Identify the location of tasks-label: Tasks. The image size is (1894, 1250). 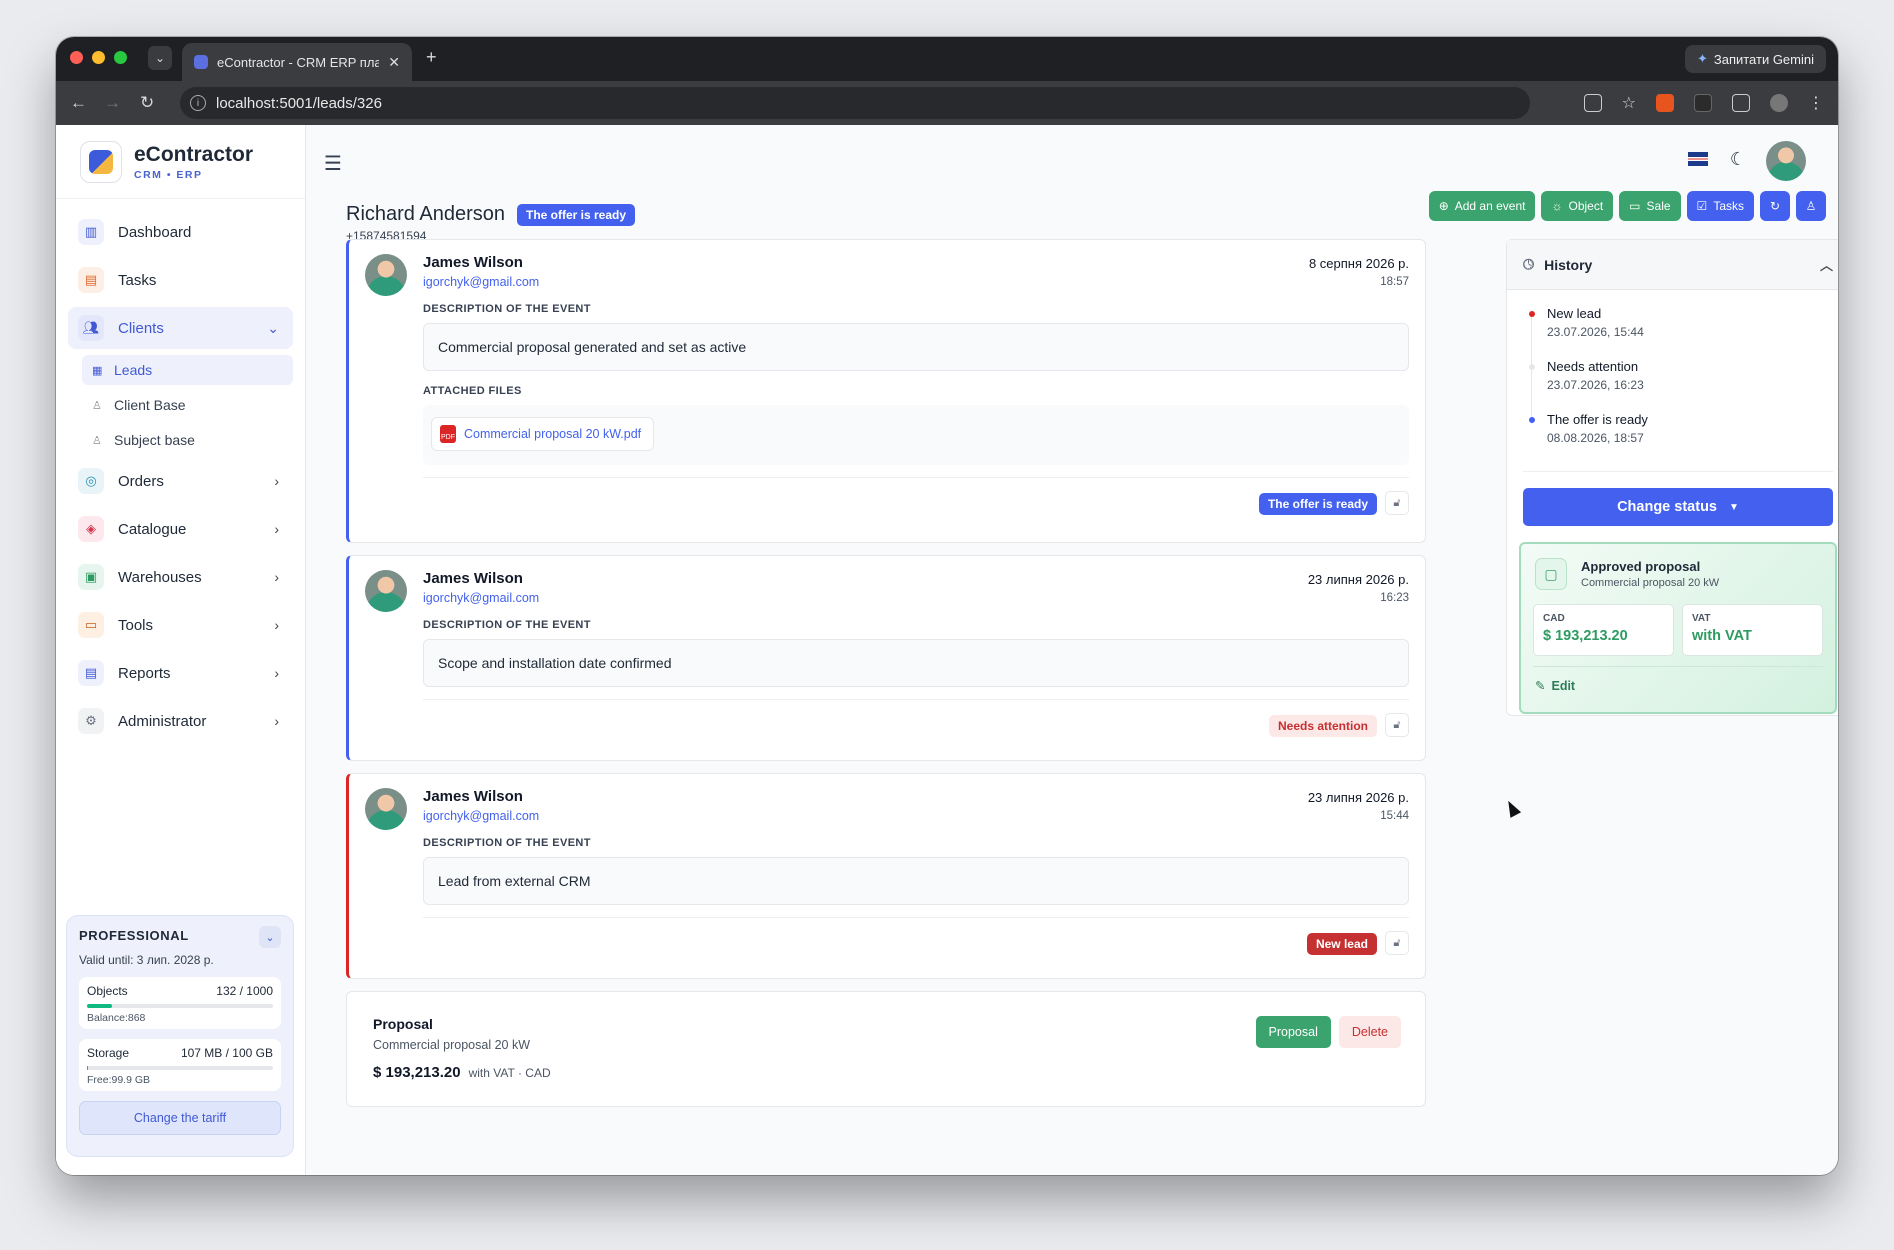
(1728, 206).